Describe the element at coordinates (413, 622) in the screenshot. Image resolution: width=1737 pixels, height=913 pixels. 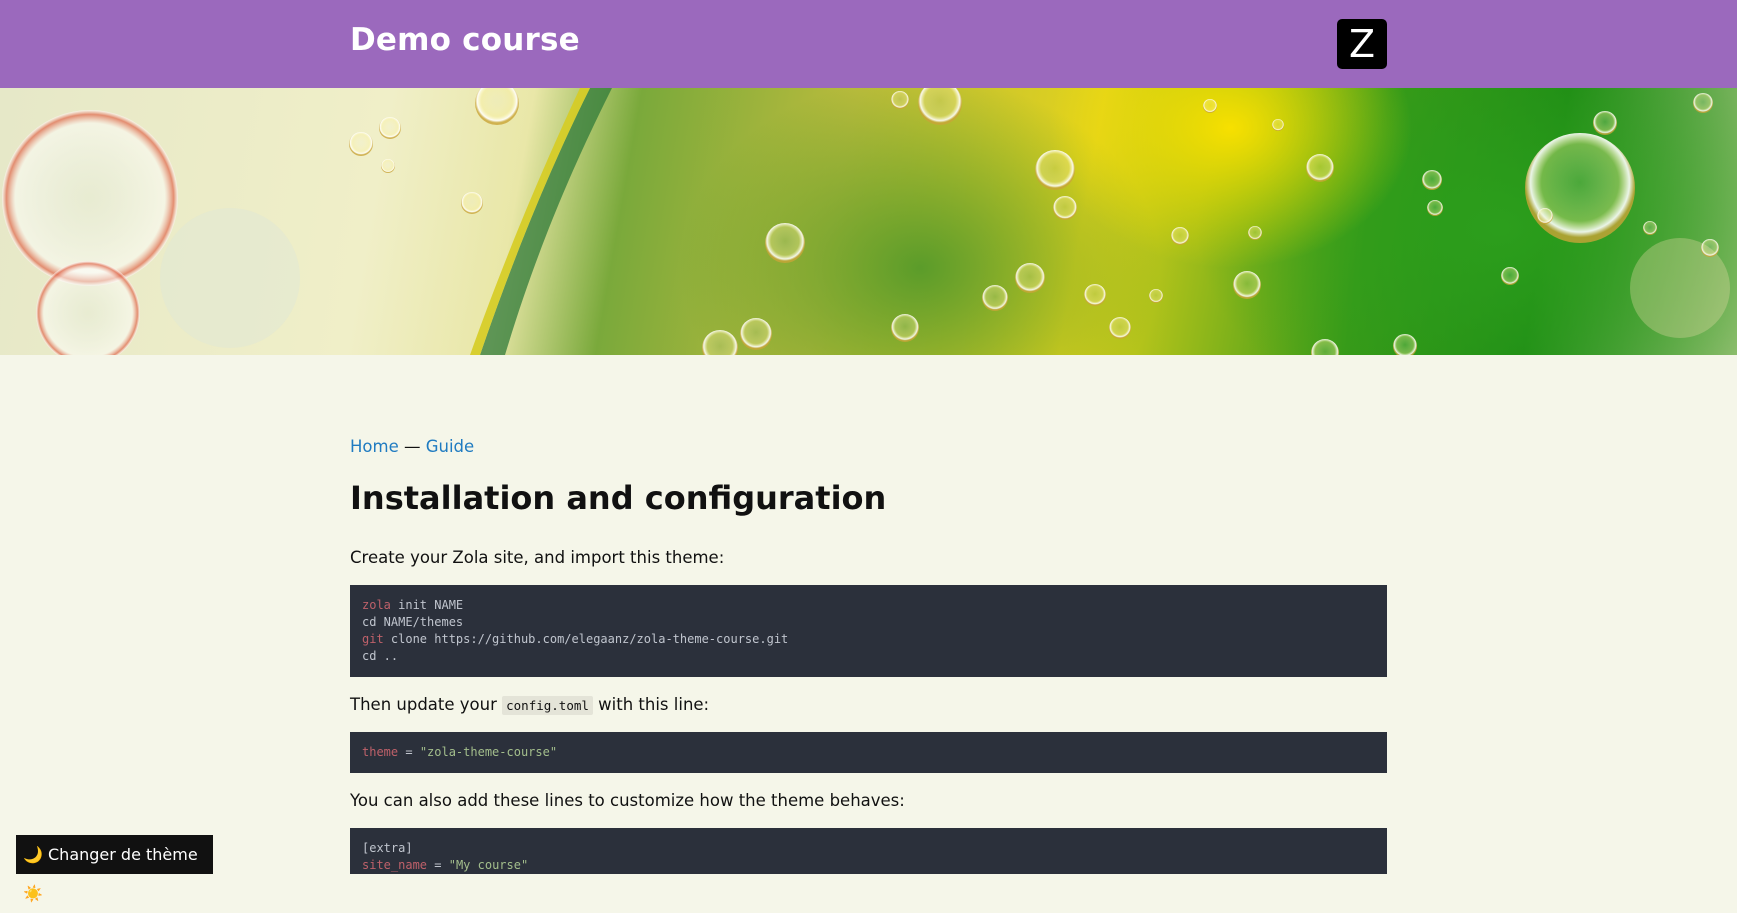
I see `code-line: cd NAME/themes` at that location.